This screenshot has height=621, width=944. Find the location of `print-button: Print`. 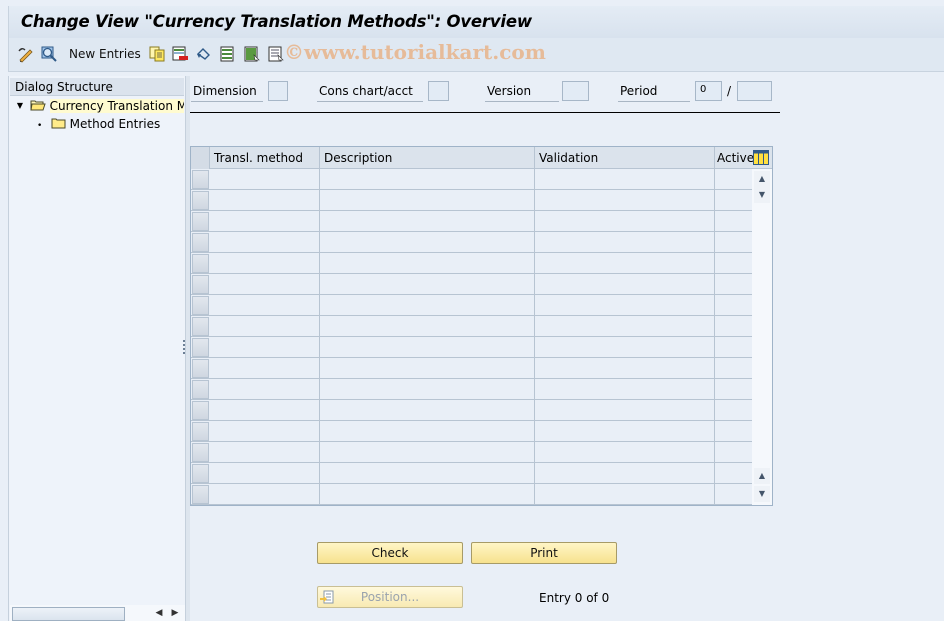

print-button: Print is located at coordinates (544, 553).